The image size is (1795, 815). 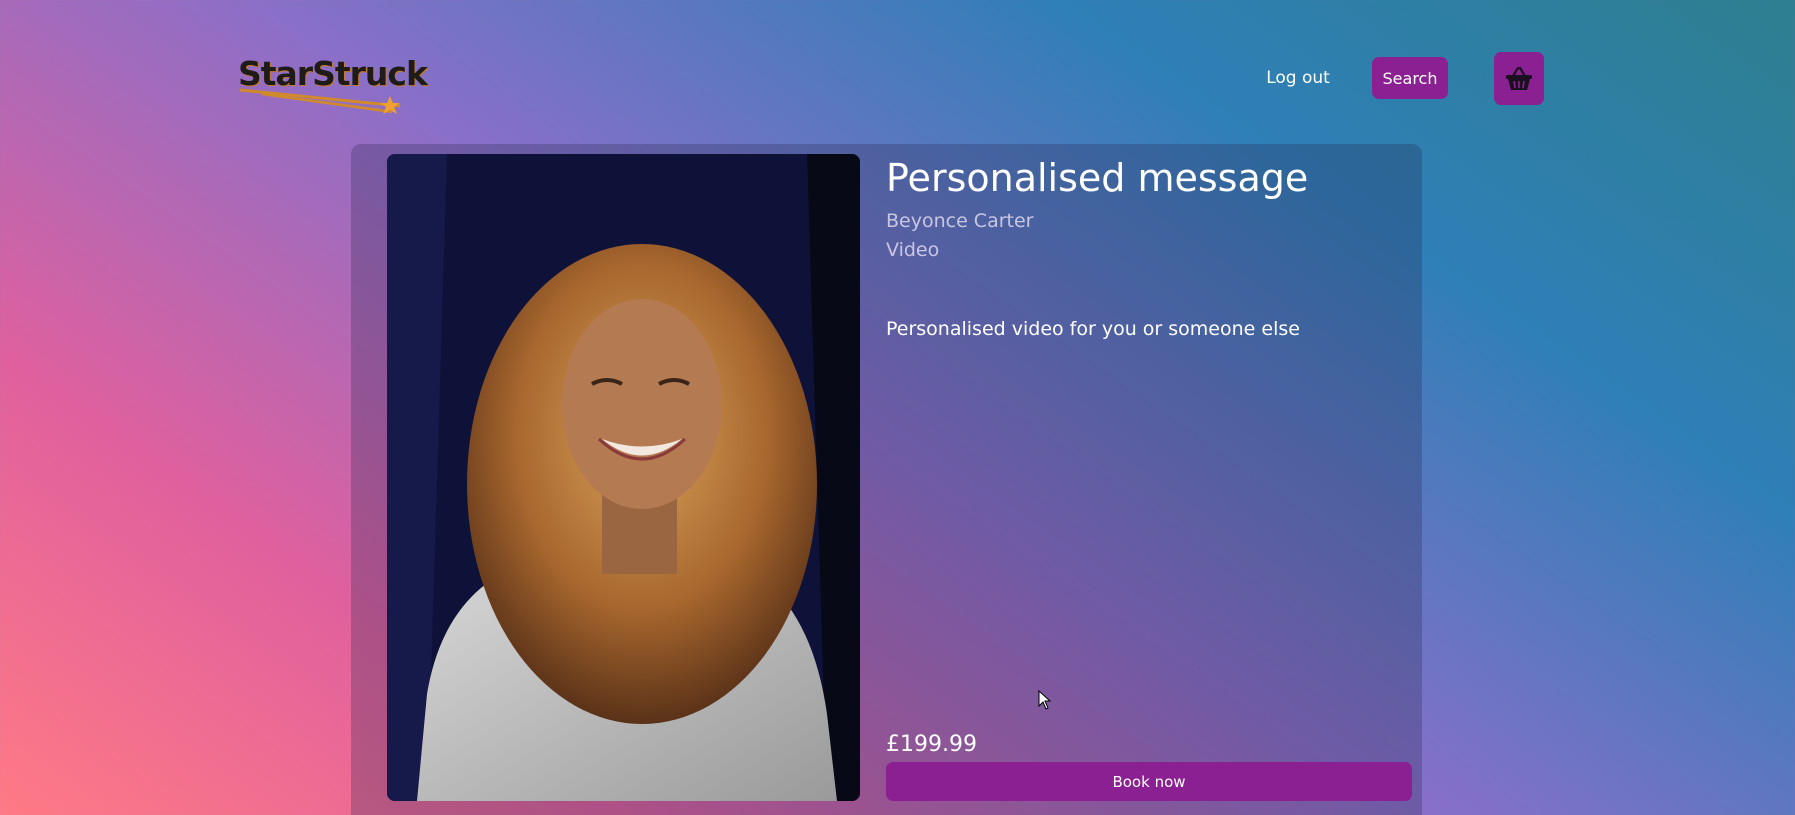 I want to click on starstruck-logo: StarStruck, so click(x=332, y=81).